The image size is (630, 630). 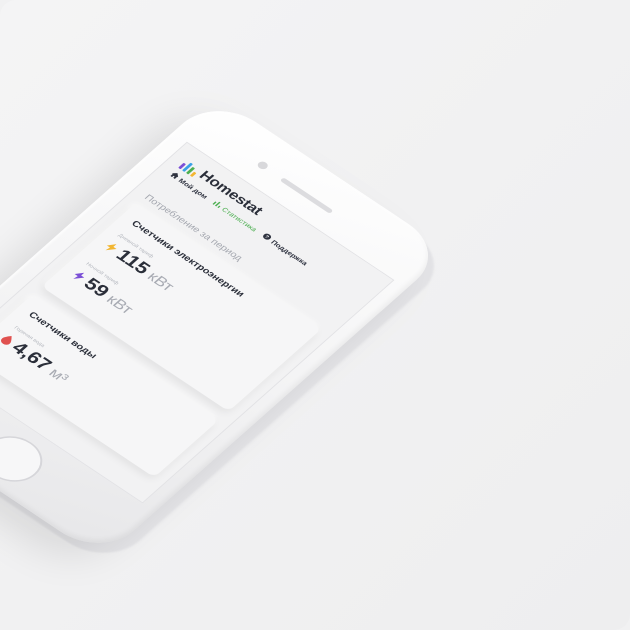 What do you see at coordinates (133, 261) in the screenshot?
I see `day-tariff-value: 115` at bounding box center [133, 261].